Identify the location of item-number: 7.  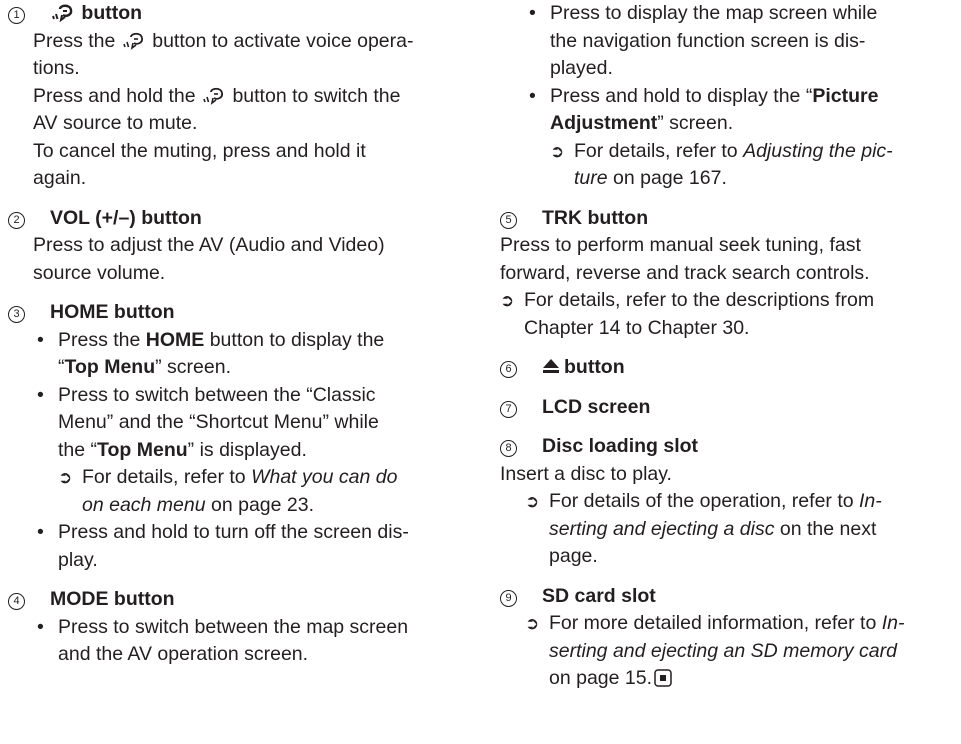
(508, 409).